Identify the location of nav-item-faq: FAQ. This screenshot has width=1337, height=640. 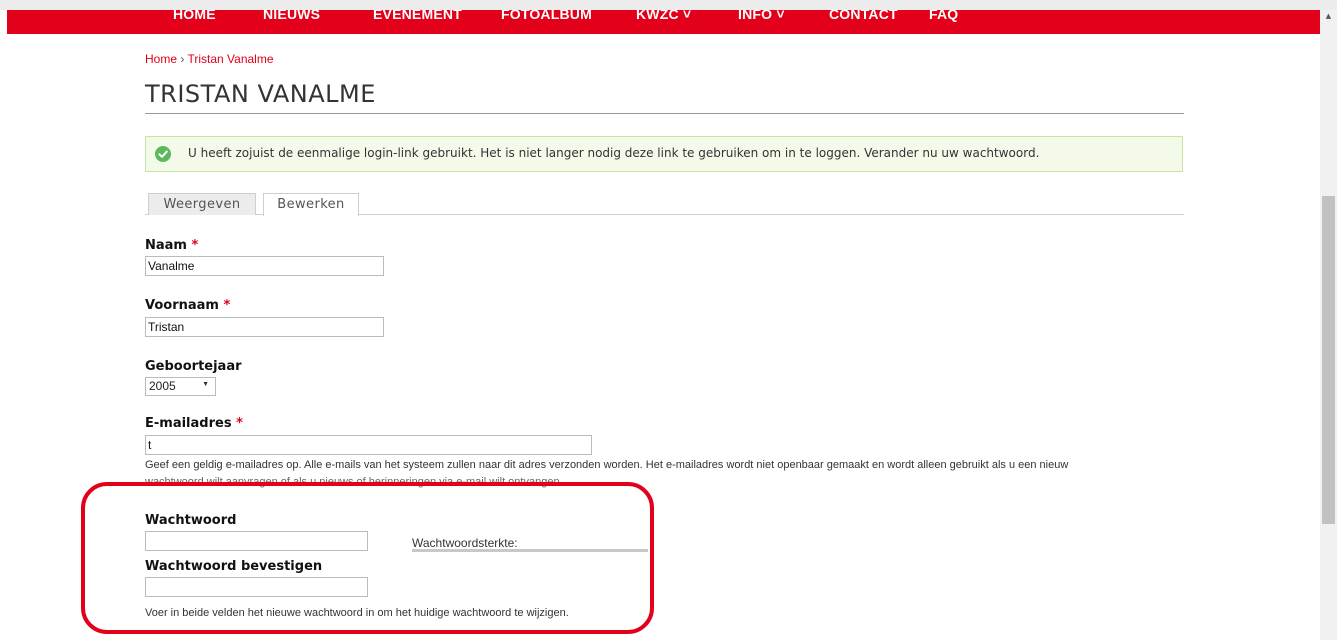
(943, 16).